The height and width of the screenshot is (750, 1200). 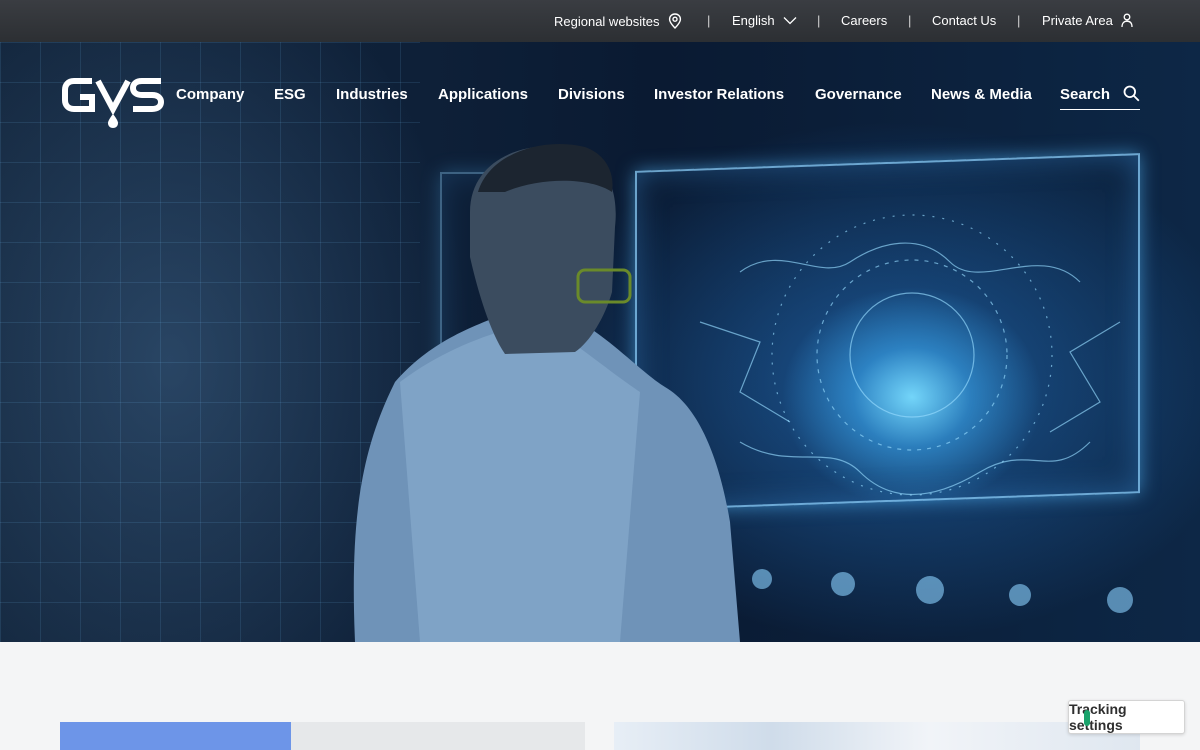 I want to click on language-selector: English, so click(x=764, y=20).